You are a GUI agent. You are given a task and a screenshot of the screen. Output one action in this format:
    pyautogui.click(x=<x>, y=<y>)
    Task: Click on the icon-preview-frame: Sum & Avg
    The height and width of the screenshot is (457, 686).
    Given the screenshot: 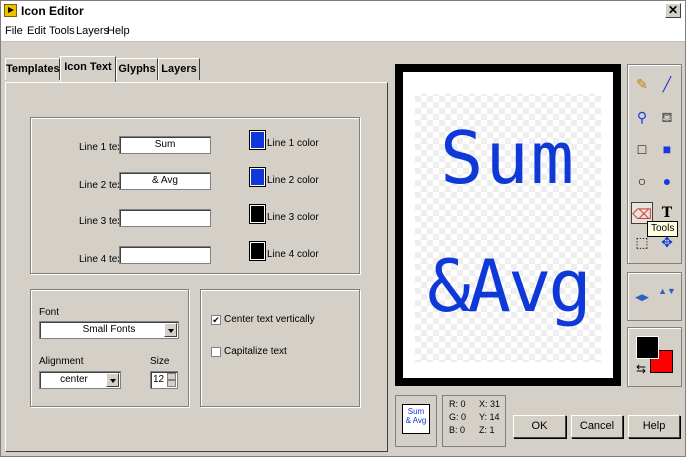 What is the action you would take?
    pyautogui.click(x=416, y=421)
    